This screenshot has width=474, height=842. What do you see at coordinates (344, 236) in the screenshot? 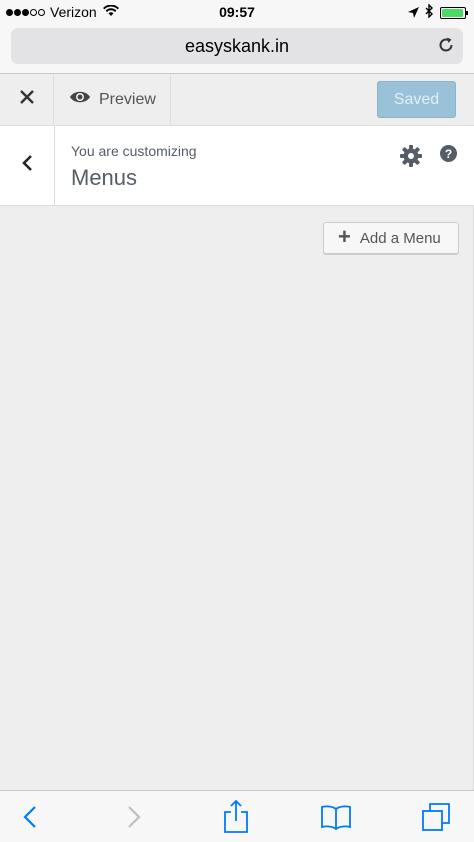
I see `plus-icon: +` at bounding box center [344, 236].